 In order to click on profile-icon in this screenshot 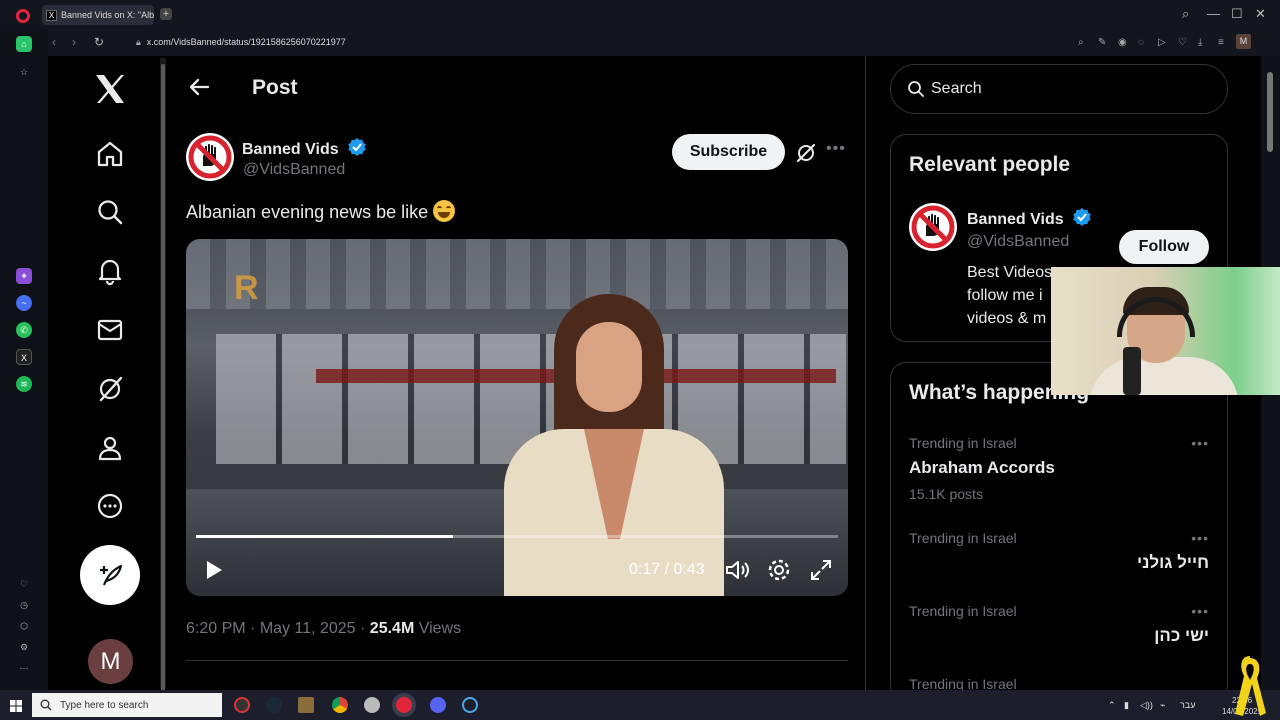, I will do `click(110, 448)`.